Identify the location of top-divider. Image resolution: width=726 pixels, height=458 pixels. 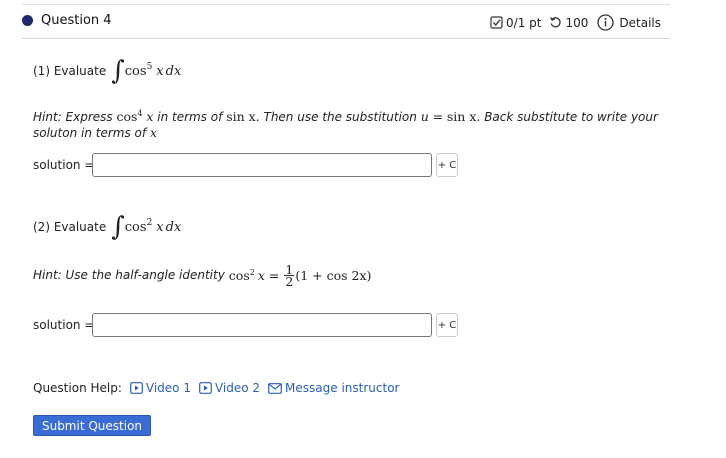
(346, 4).